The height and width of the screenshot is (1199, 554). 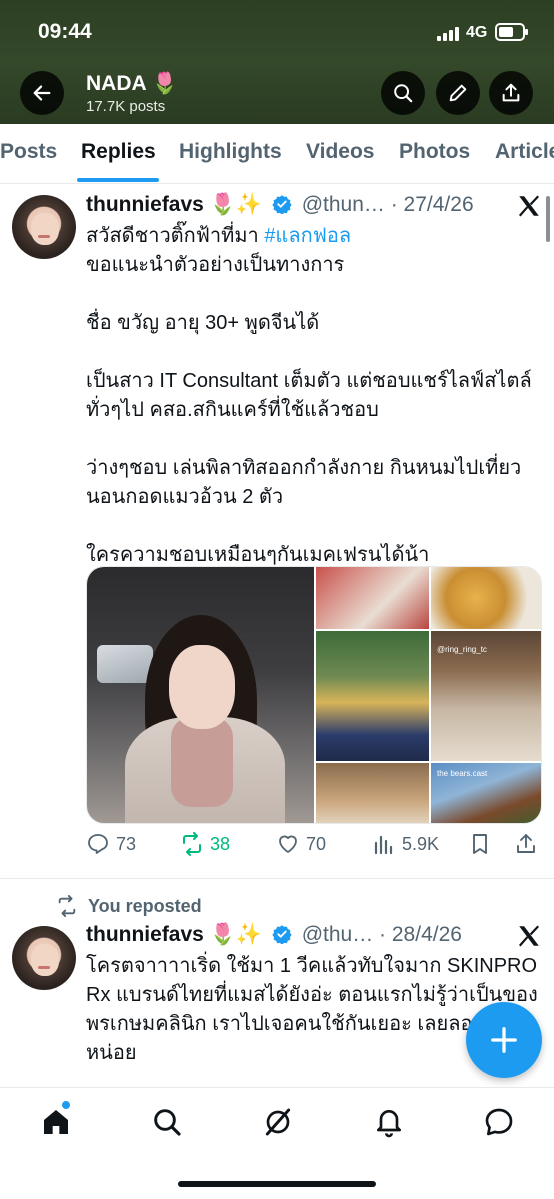 What do you see at coordinates (462, 773) in the screenshot?
I see `collage-caption: the bears.cast` at bounding box center [462, 773].